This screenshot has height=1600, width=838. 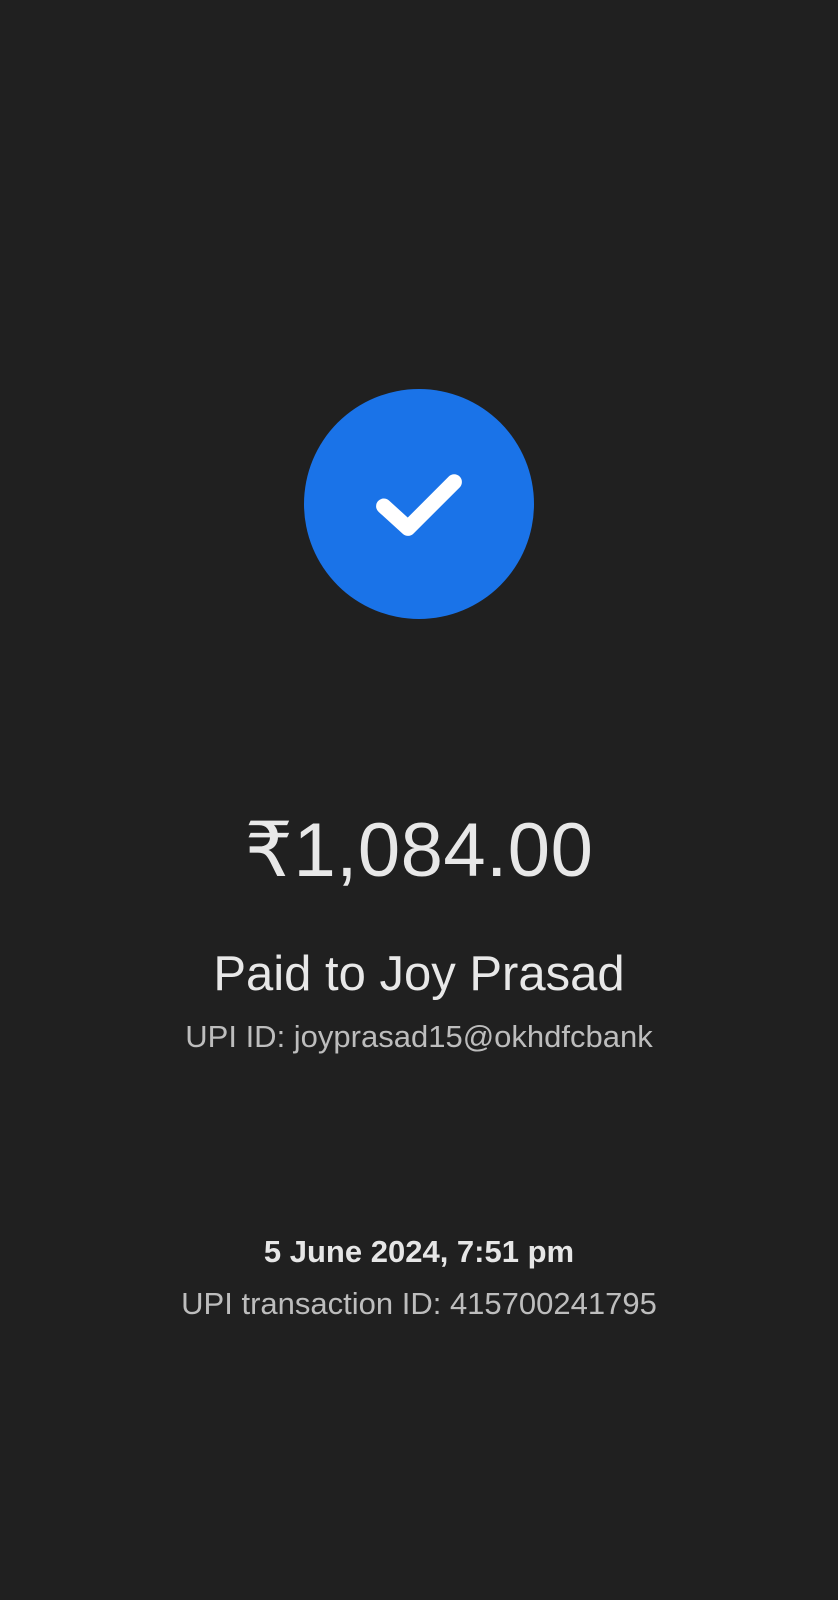 I want to click on checkmark-icon, so click(x=419, y=505).